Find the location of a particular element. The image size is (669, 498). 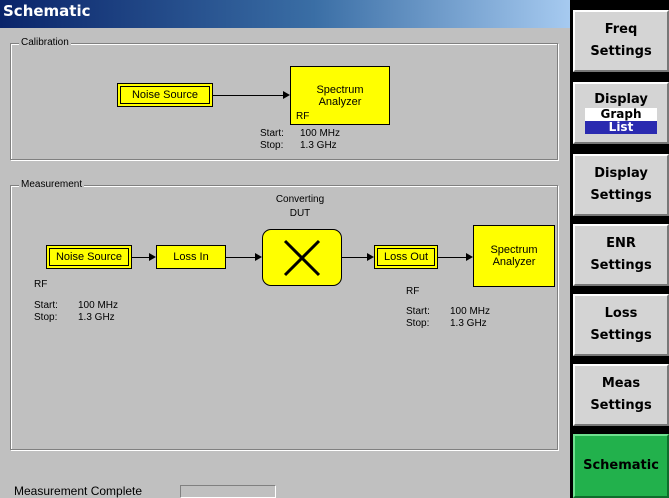

schematic-softkey-label: Schematic is located at coordinates (621, 465).